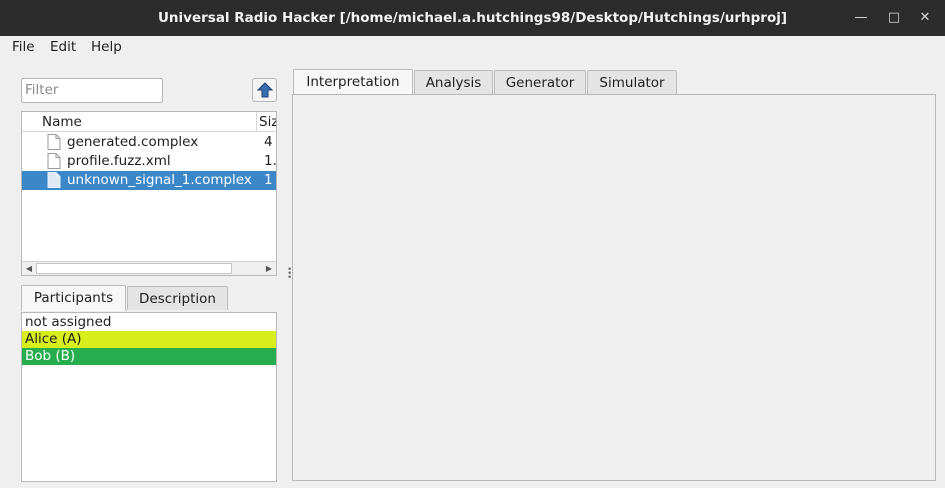 This screenshot has width=945, height=488. I want to click on close-icon: ✕, so click(925, 18).